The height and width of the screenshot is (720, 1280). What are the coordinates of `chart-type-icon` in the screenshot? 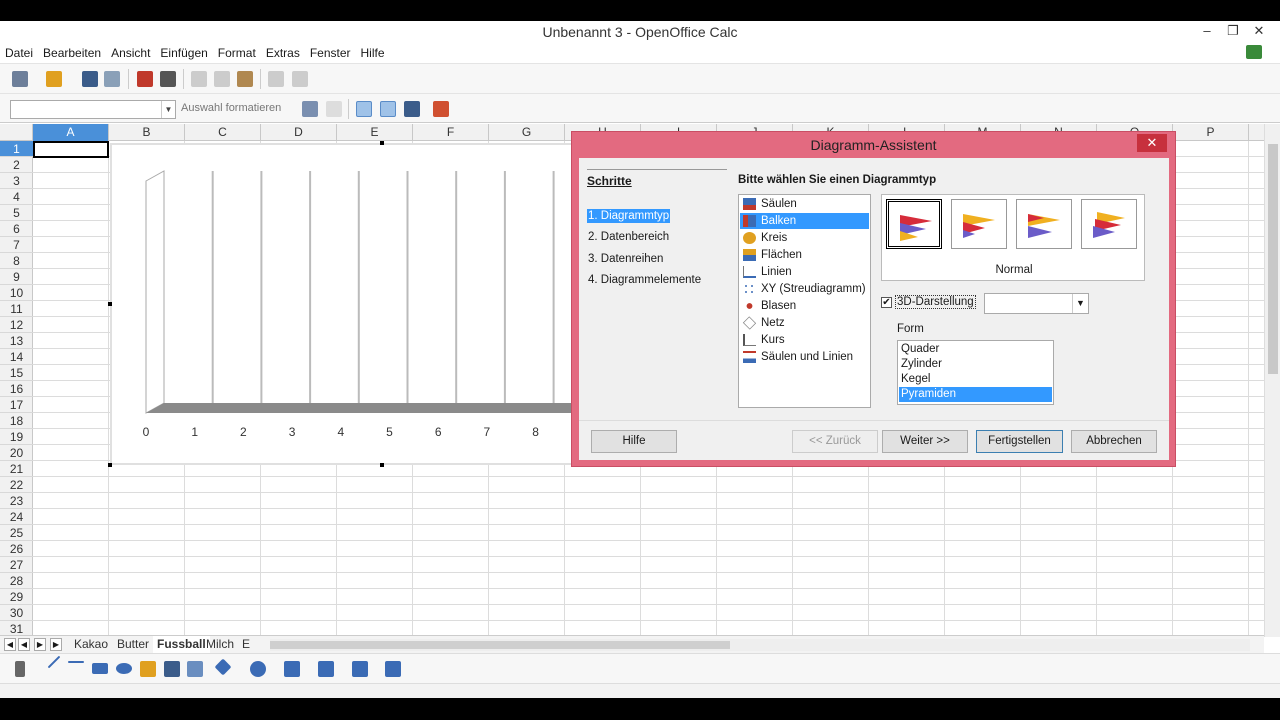 It's located at (310, 109).